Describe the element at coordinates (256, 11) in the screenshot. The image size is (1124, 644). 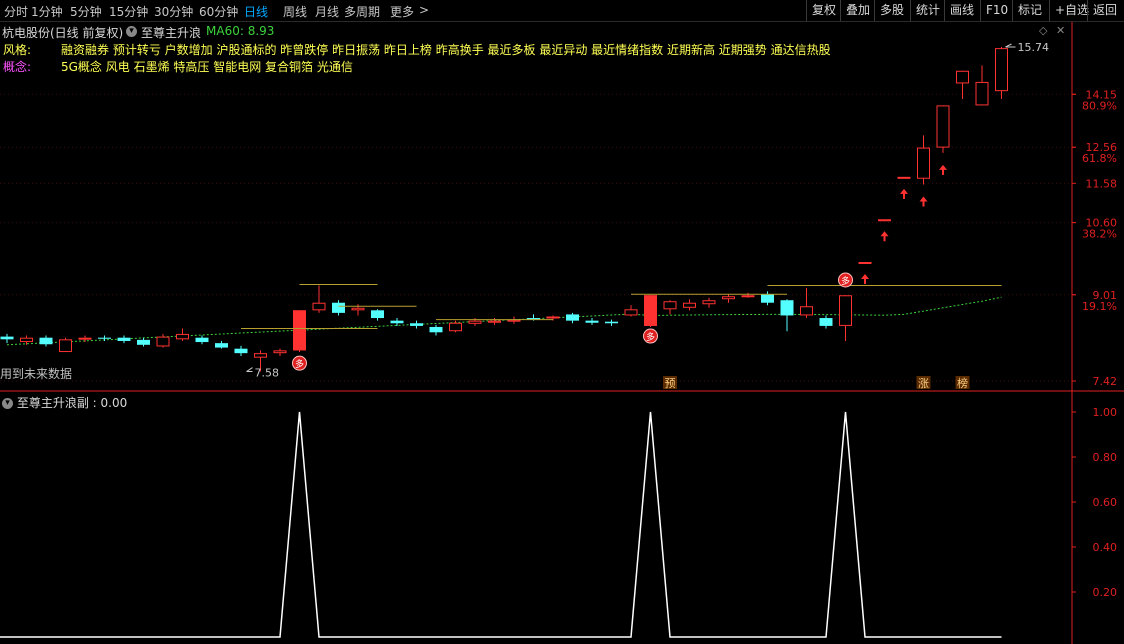
I see `period-tab-6: 日线` at that location.